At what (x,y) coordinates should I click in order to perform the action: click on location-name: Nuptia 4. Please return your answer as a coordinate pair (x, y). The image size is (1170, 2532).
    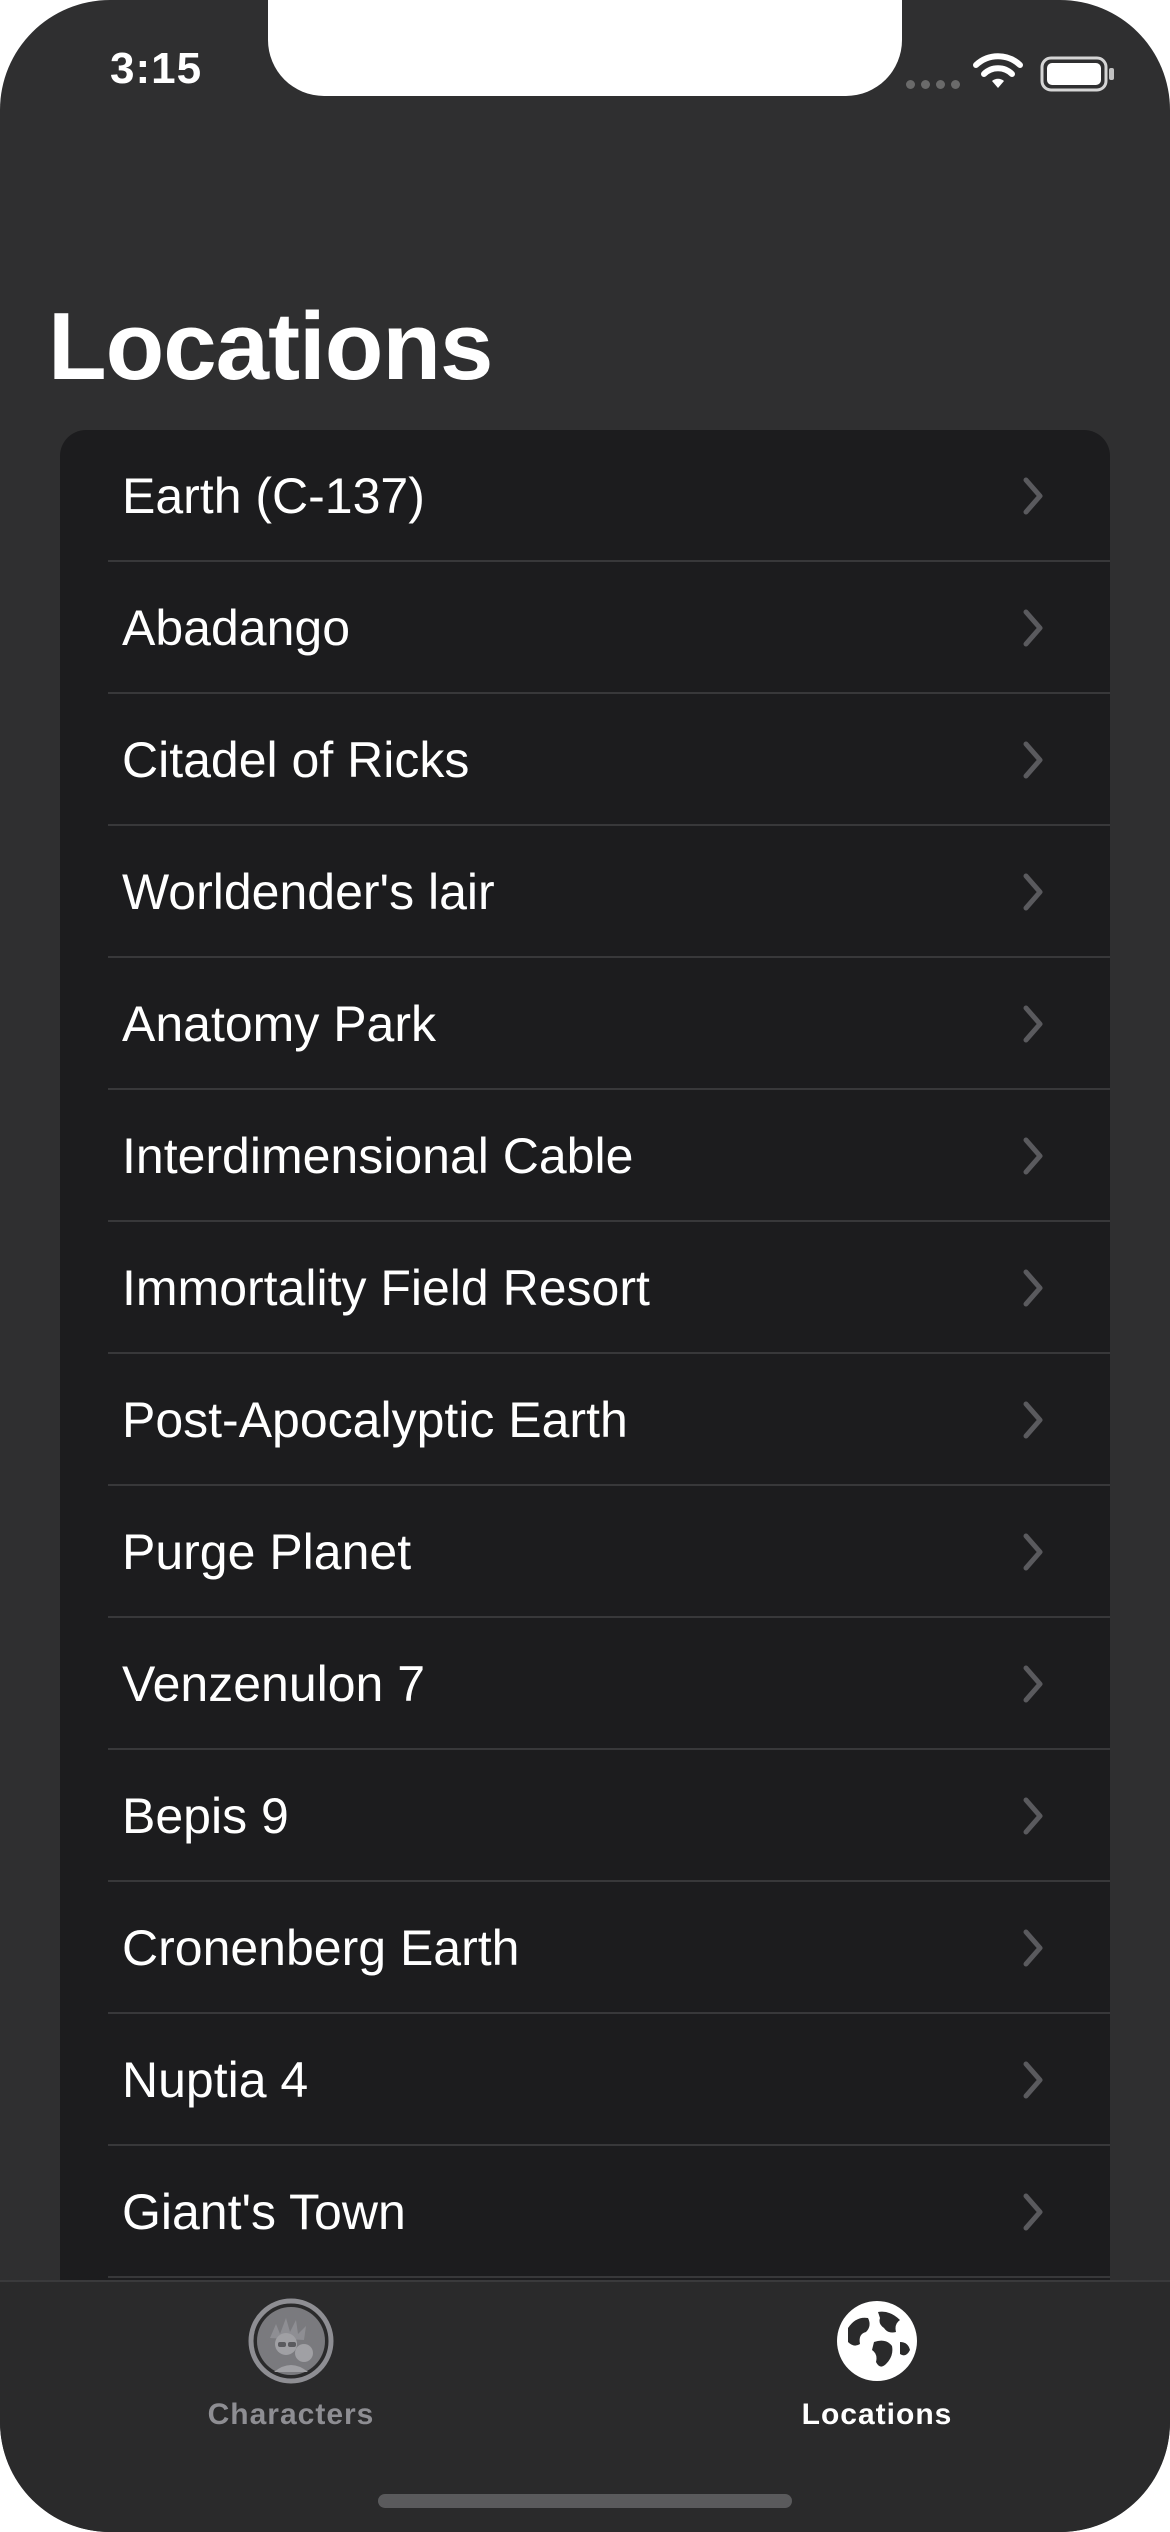
    Looking at the image, I should click on (215, 2080).